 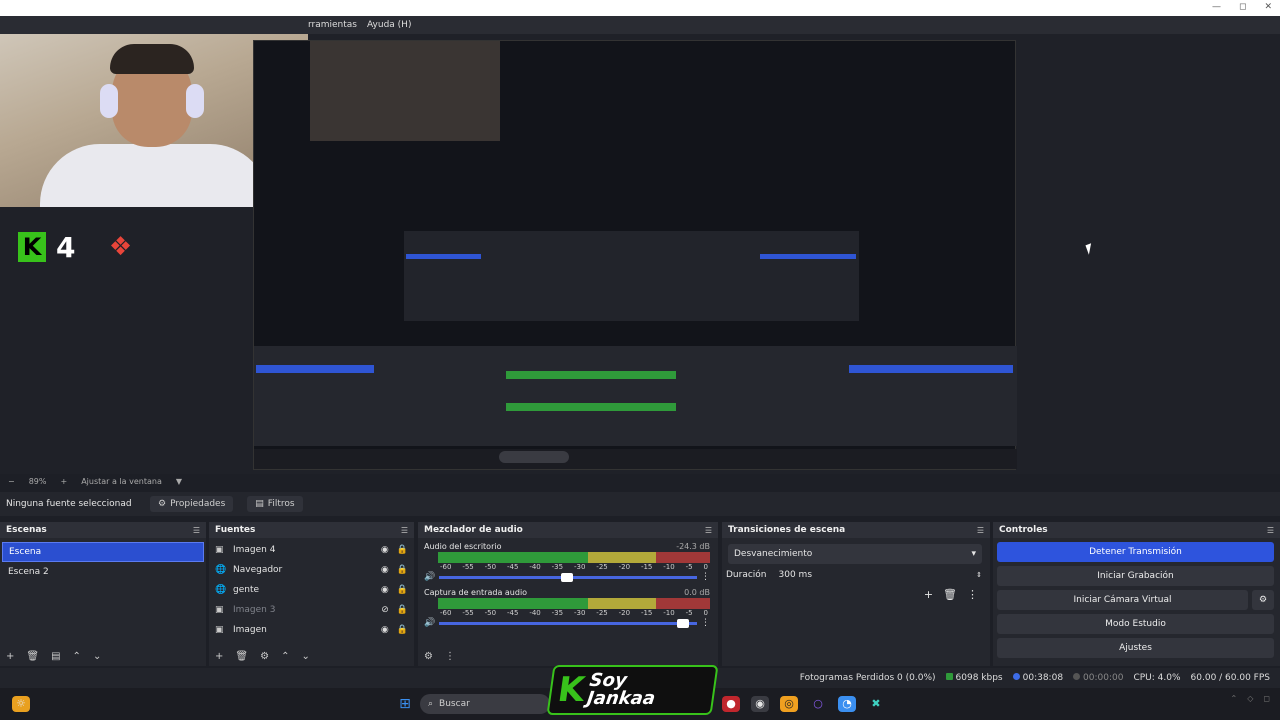 What do you see at coordinates (311, 590) in the screenshot?
I see `source-item: 🌐 gente ◉ 🔒` at bounding box center [311, 590].